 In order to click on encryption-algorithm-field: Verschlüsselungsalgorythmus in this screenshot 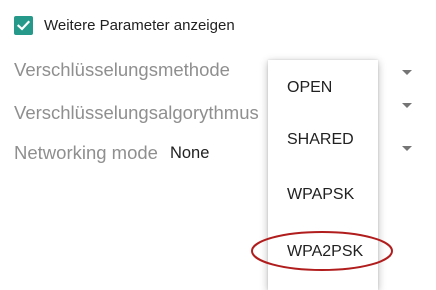, I will do `click(136, 113)`.